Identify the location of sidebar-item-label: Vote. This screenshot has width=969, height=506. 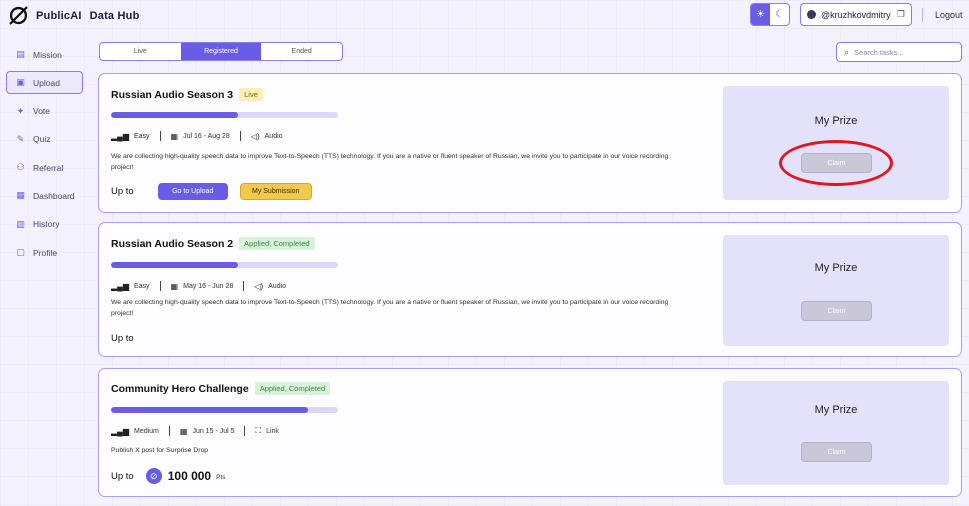
(42, 111).